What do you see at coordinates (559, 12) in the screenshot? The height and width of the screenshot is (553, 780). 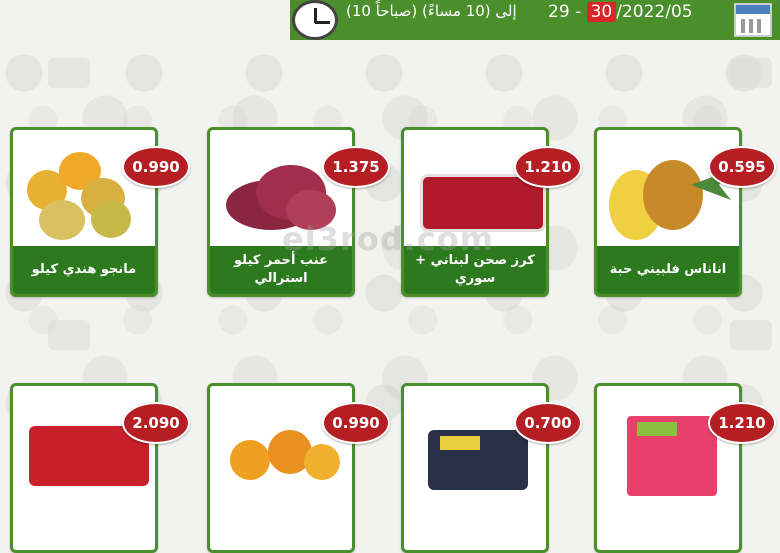 I see `date-start-day: 29` at bounding box center [559, 12].